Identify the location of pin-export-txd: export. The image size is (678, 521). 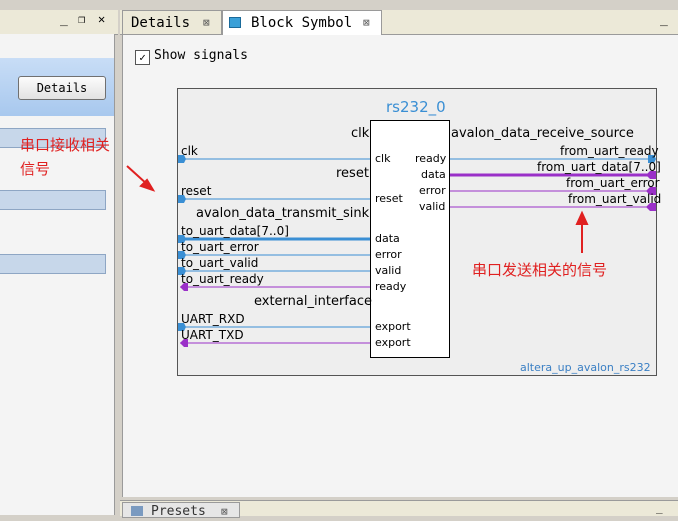
(393, 342).